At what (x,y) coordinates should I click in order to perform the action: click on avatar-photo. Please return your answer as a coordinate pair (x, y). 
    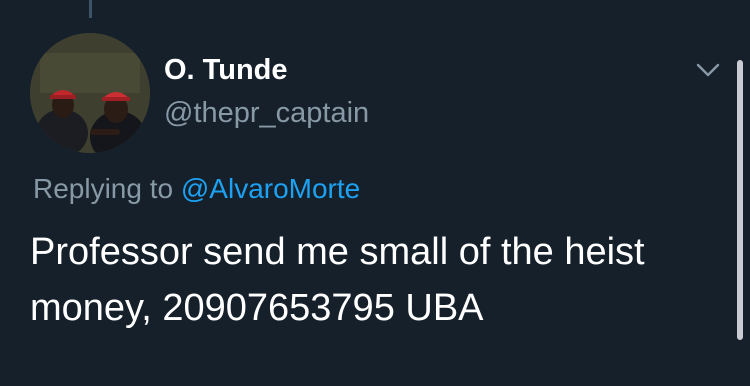
    Looking at the image, I should click on (90, 93).